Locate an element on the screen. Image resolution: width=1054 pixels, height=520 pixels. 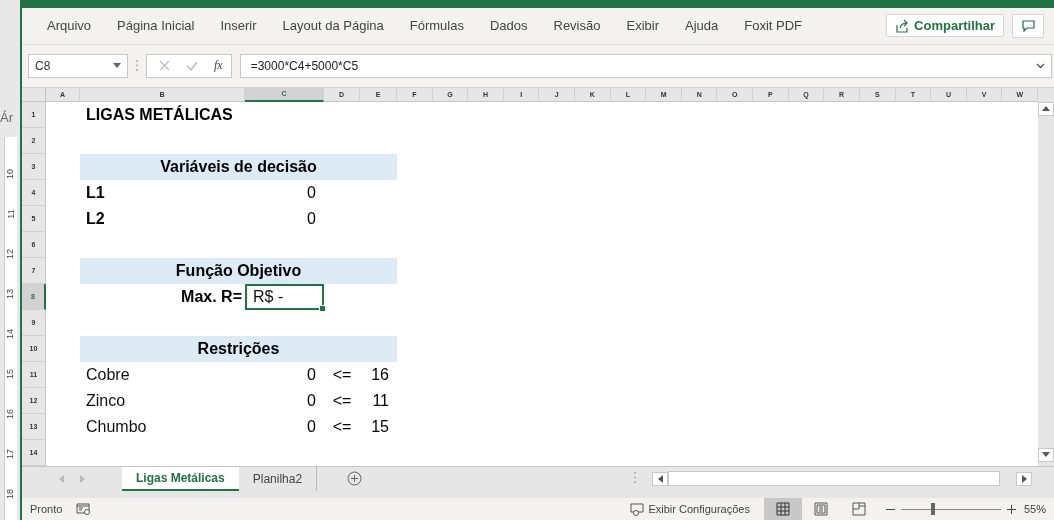
ruler-label: 11 is located at coordinates (10, 214).